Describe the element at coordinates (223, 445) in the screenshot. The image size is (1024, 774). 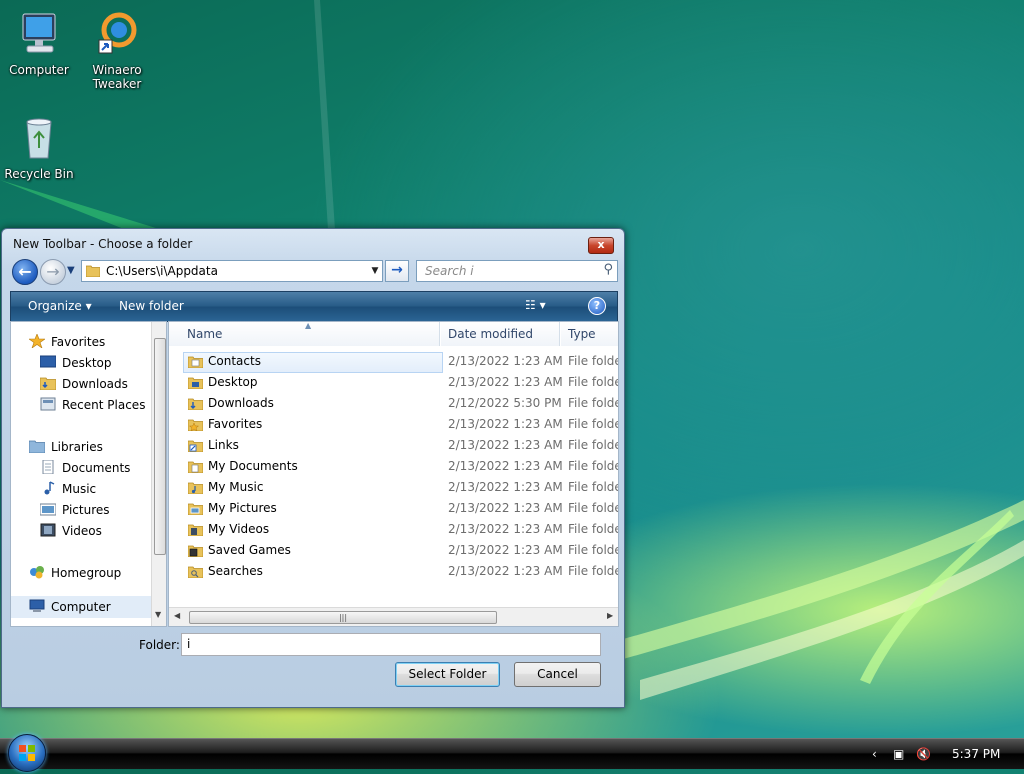
I see `file-name: Links` at that location.